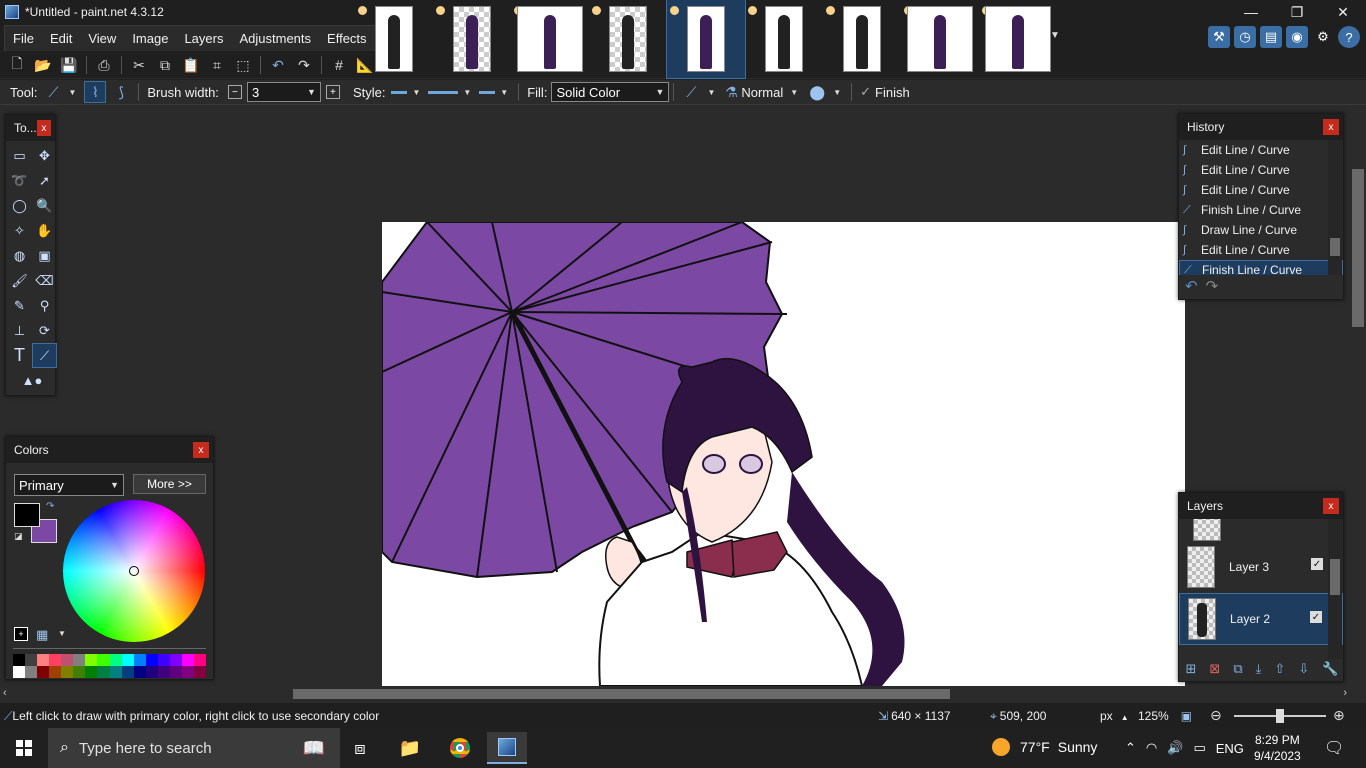  I want to click on bezier-mode-icon: ⟆, so click(121, 92).